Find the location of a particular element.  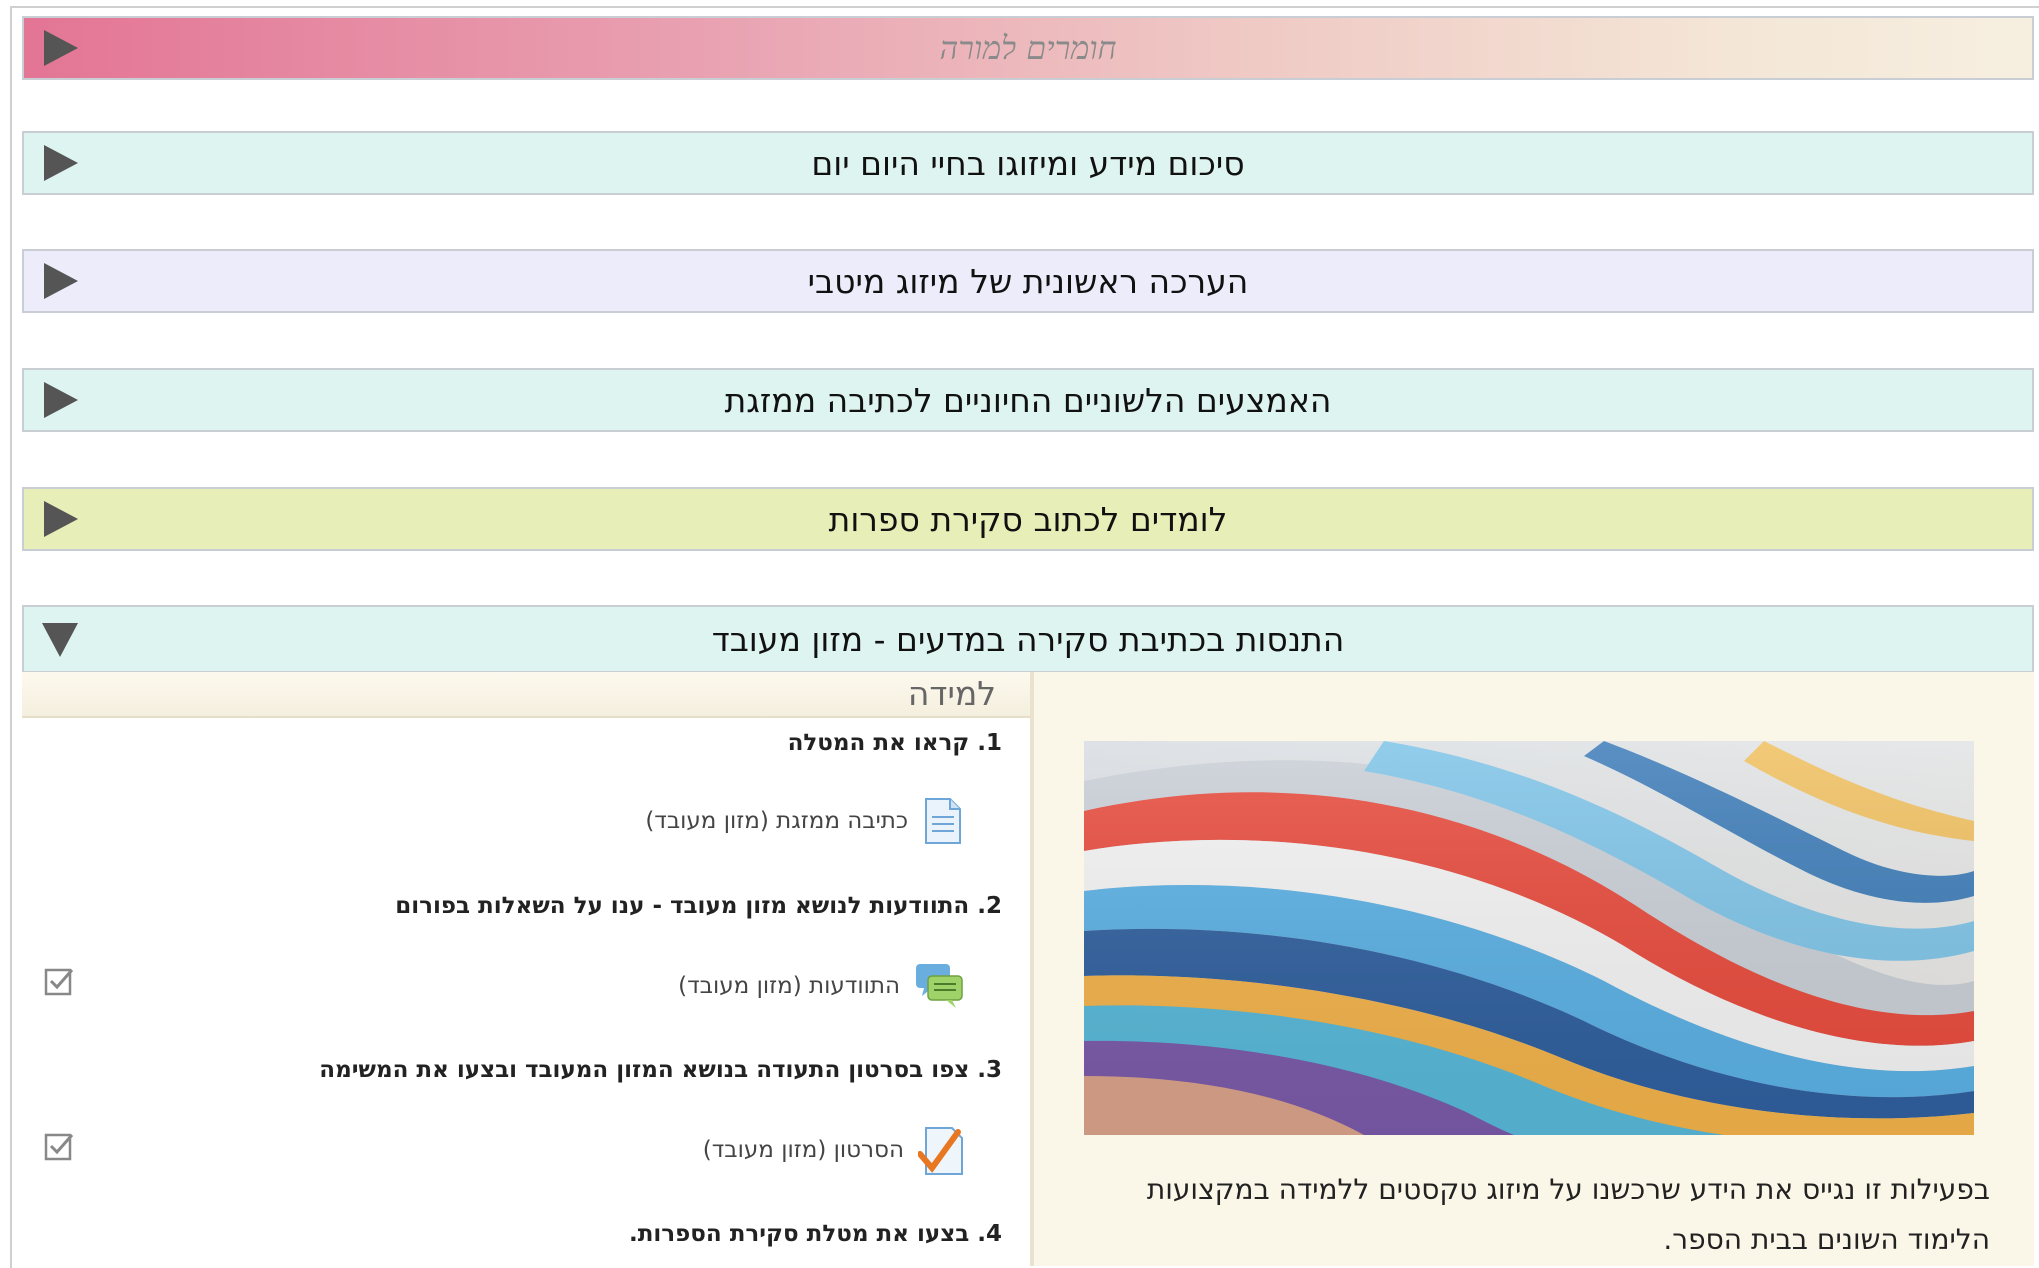

section-teacher-materials: חומרים למורה is located at coordinates (1028, 48).